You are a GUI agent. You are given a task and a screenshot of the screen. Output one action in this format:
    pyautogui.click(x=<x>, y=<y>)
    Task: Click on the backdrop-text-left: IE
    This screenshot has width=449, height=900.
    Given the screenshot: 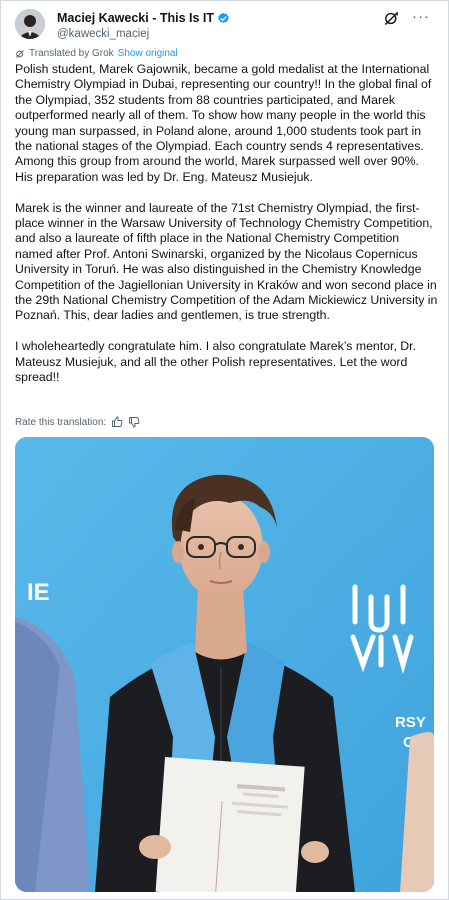 What is the action you would take?
    pyautogui.click(x=38, y=592)
    